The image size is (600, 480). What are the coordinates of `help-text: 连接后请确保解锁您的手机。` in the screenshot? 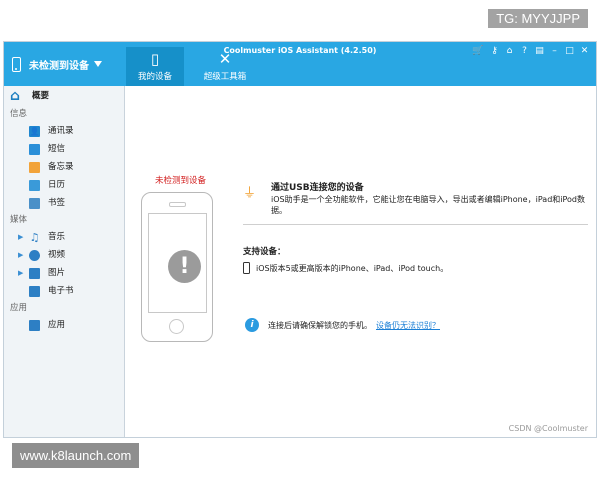 It's located at (320, 325).